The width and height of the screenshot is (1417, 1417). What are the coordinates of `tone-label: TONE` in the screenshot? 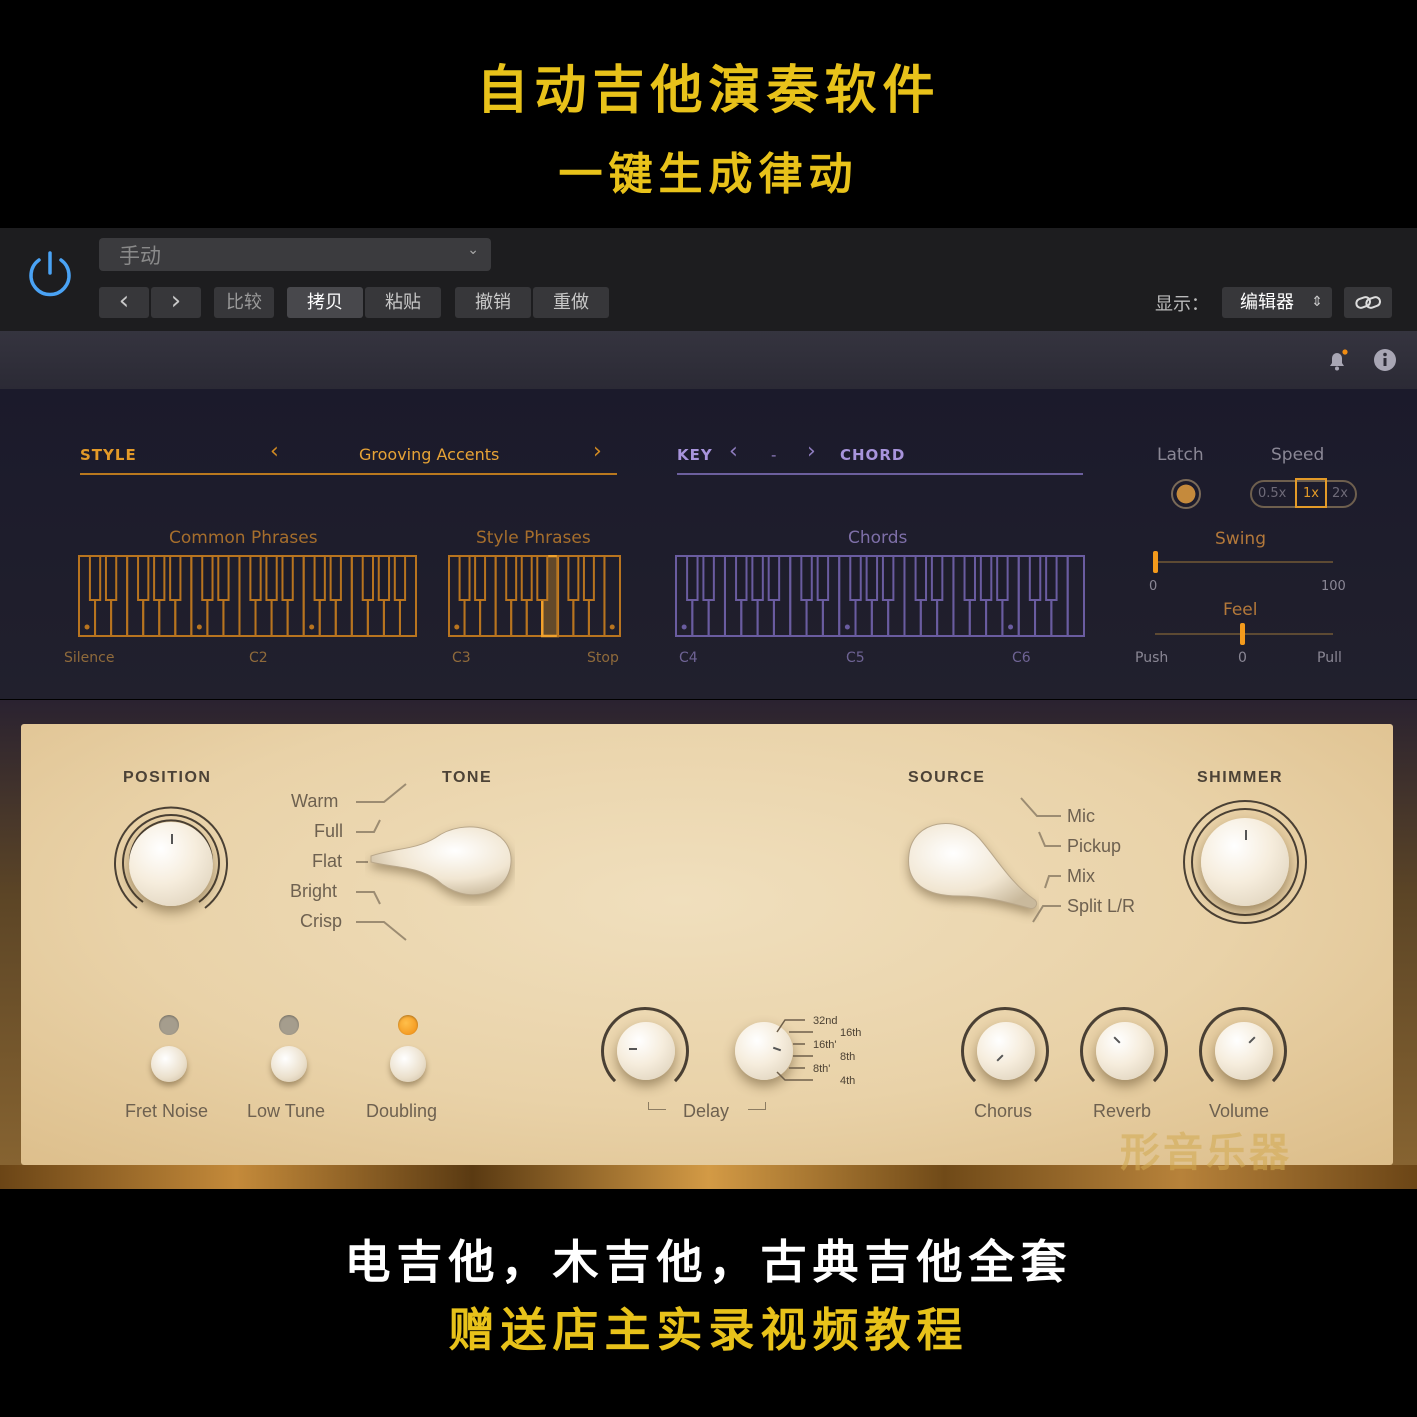 It's located at (467, 777).